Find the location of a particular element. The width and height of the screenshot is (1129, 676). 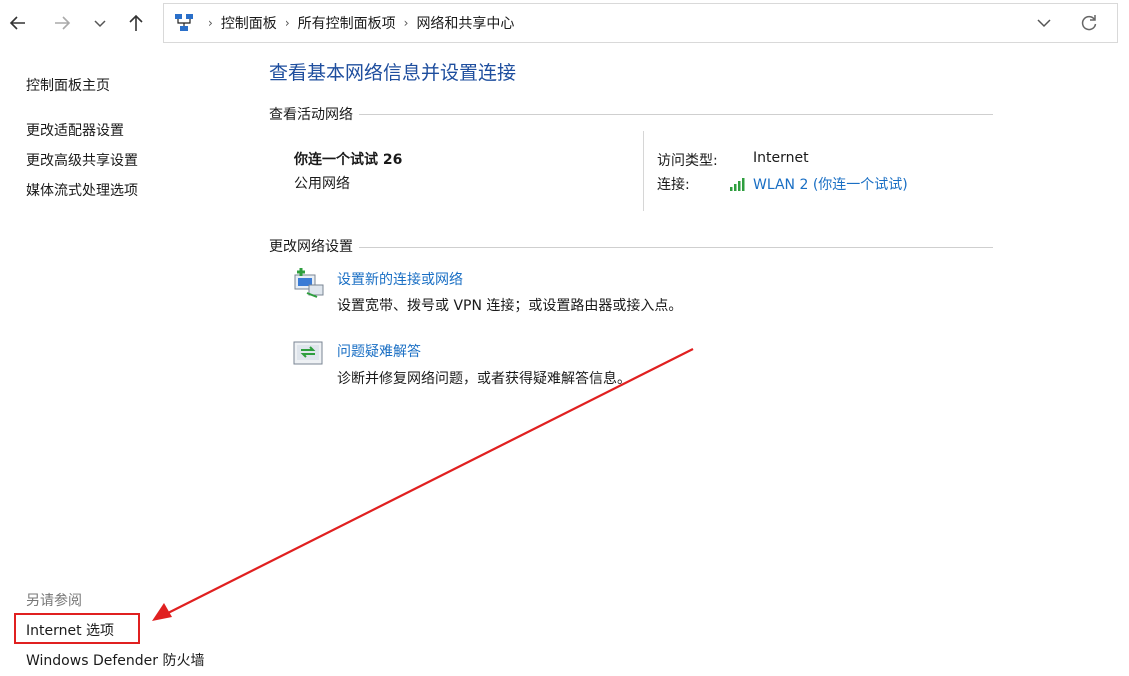

new-connection-icon is located at coordinates (309, 283).